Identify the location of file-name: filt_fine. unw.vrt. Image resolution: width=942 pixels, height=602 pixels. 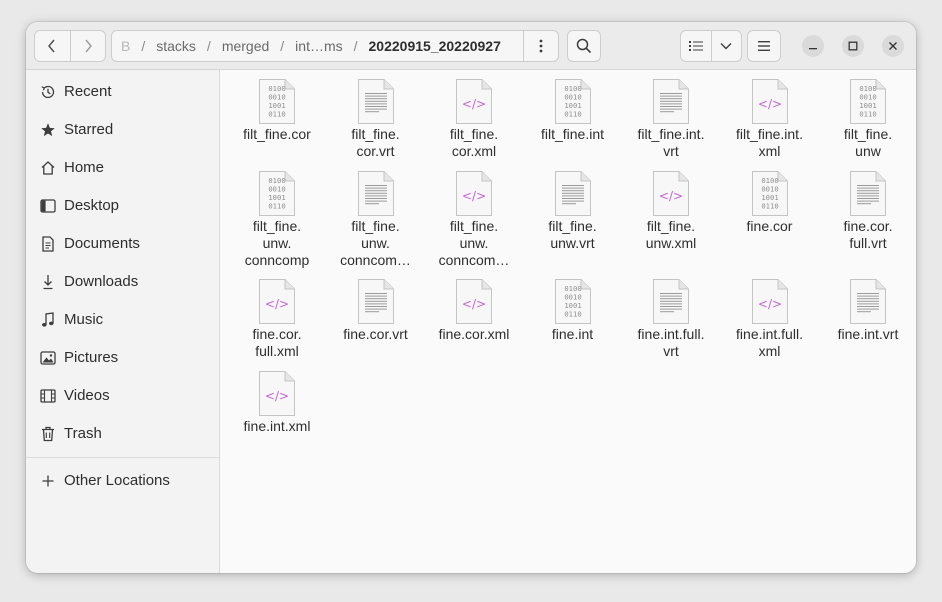
(573, 235).